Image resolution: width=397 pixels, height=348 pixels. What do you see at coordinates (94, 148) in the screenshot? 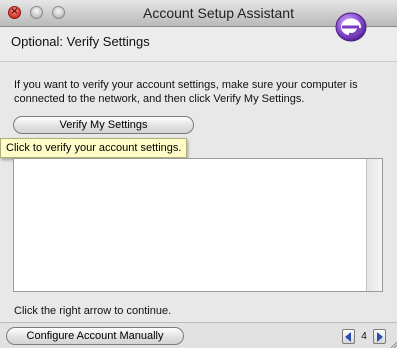
I see `verify-tooltip: Click to verify your account settings.` at bounding box center [94, 148].